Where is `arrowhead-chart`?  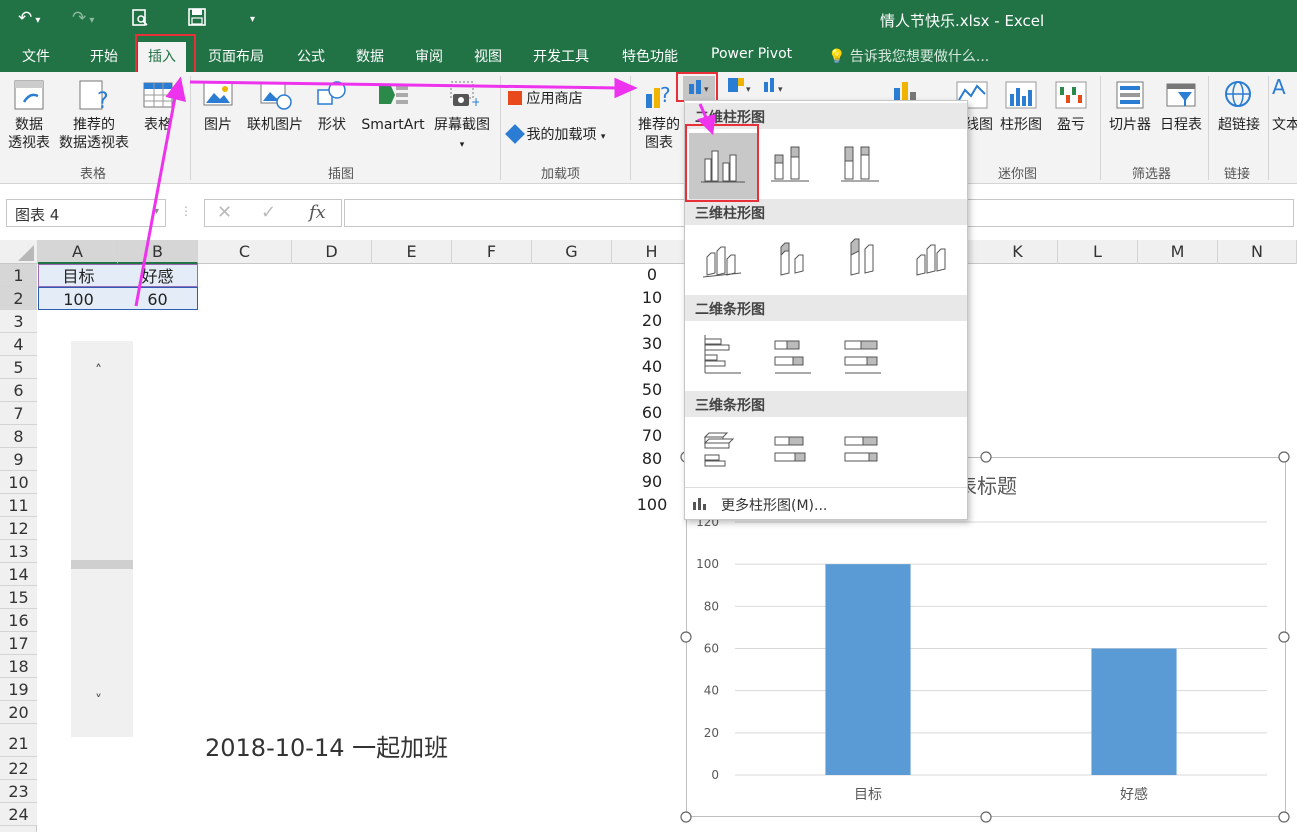
arrowhead-chart is located at coordinates (626, 88).